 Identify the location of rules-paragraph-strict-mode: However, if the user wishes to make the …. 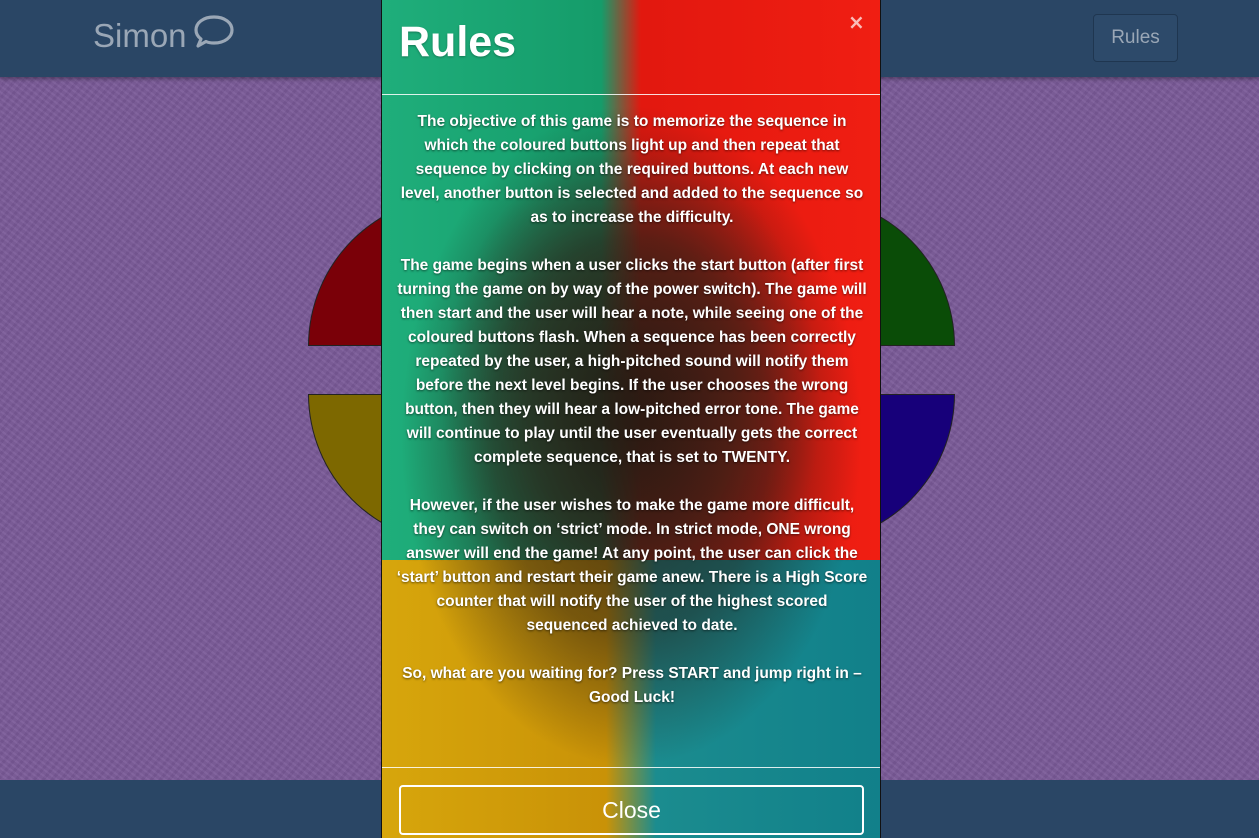
(632, 565).